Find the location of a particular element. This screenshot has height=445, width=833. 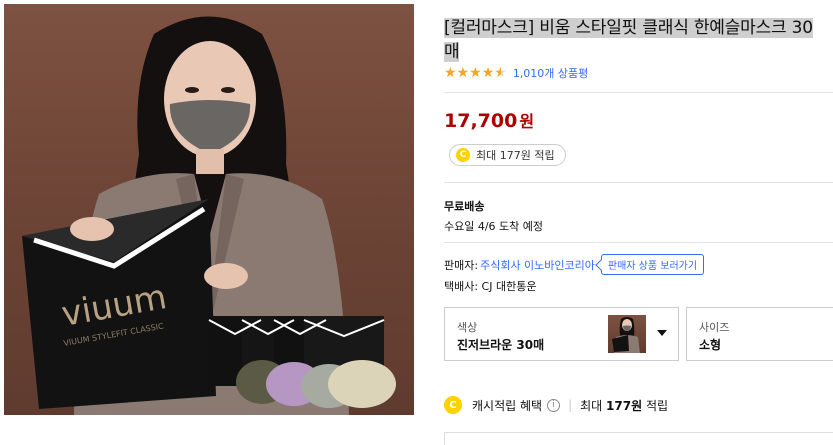

courier-info: 택배사: CJ 대한통운 is located at coordinates (490, 286).